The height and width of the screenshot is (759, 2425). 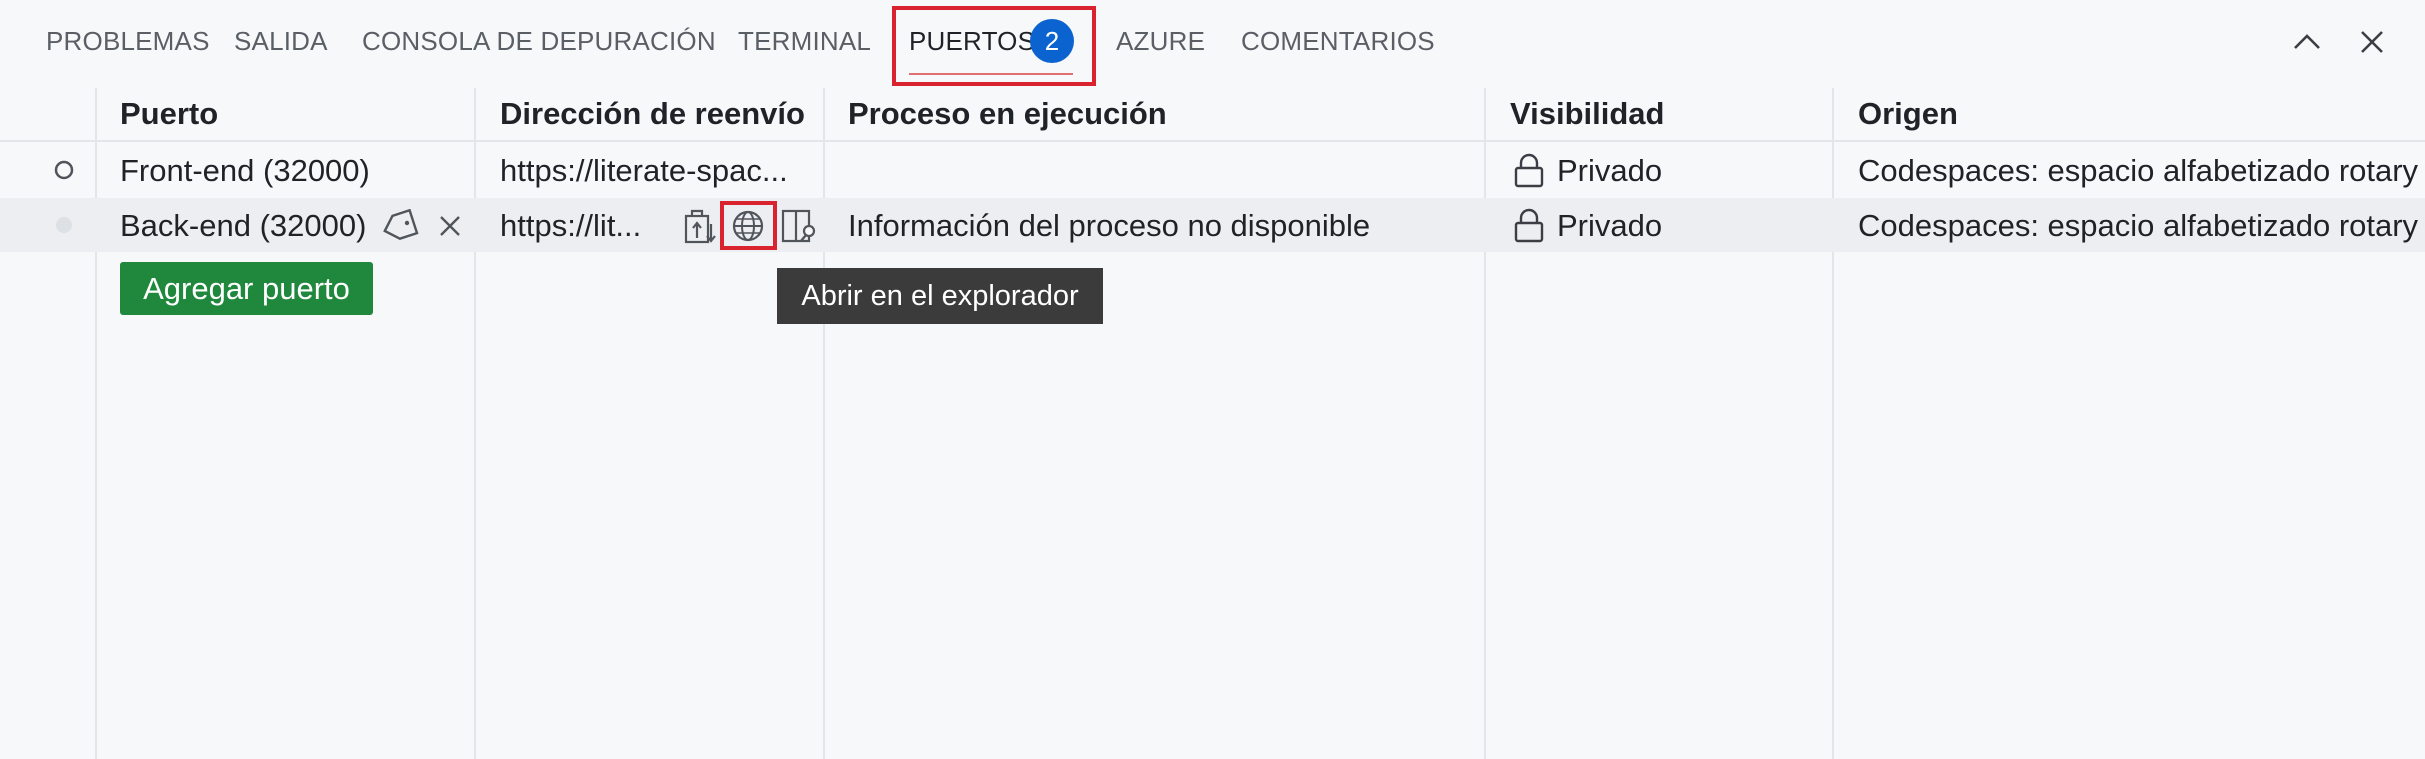 I want to click on add-port-button: Agregar puerto, so click(x=246, y=288).